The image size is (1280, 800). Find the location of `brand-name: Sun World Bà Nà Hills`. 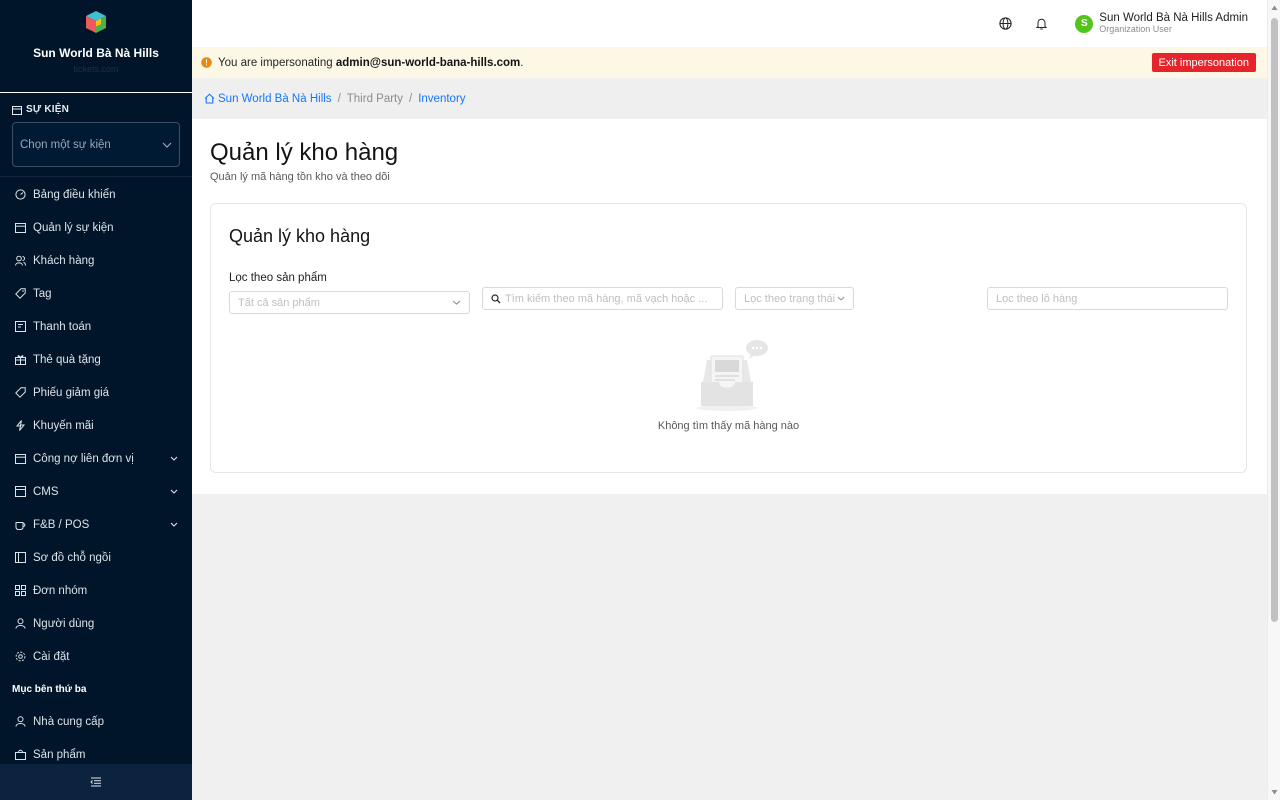

brand-name: Sun World Bà Nà Hills is located at coordinates (96, 53).